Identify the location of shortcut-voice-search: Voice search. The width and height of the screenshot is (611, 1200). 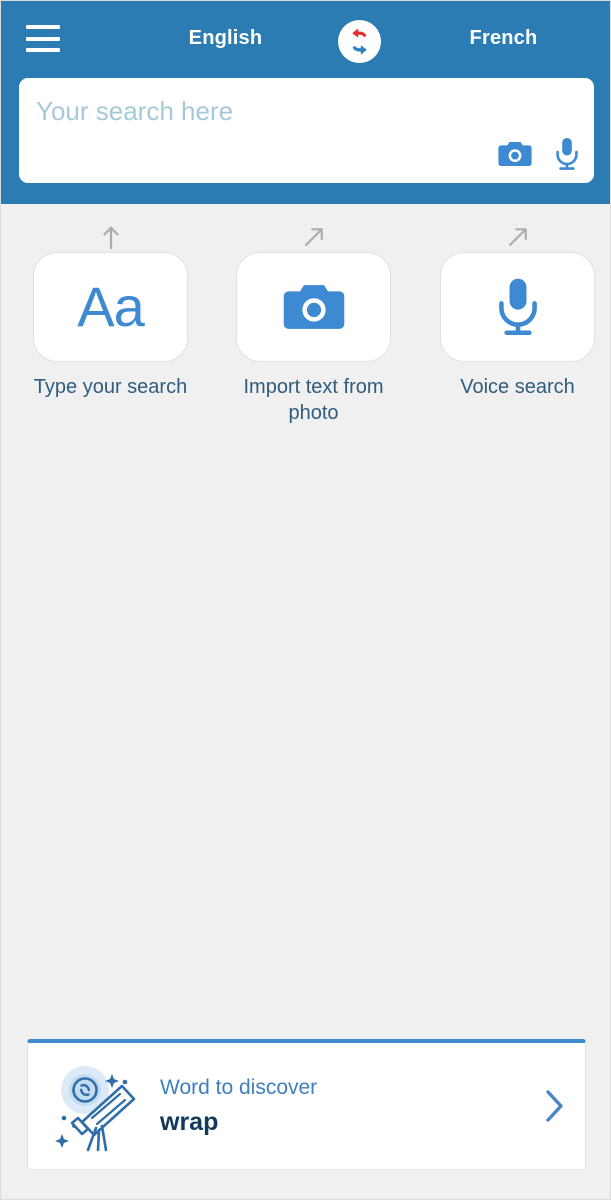
(517, 311).